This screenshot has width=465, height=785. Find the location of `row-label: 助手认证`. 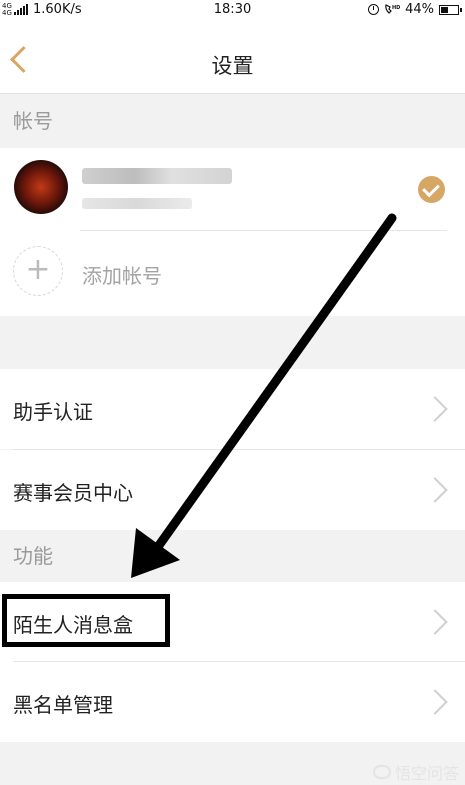

row-label: 助手认证 is located at coordinates (53, 412).